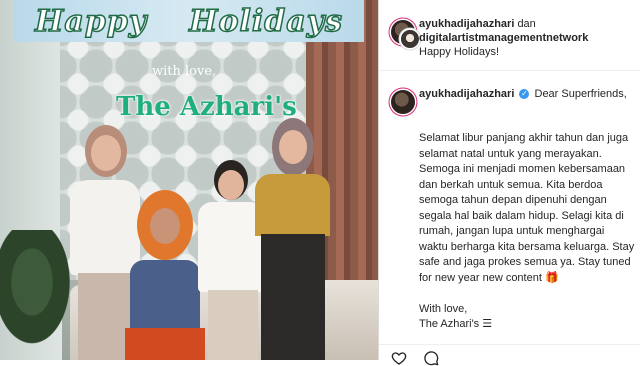  I want to click on caption-greeting: Dear Superfriends,, so click(580, 94).